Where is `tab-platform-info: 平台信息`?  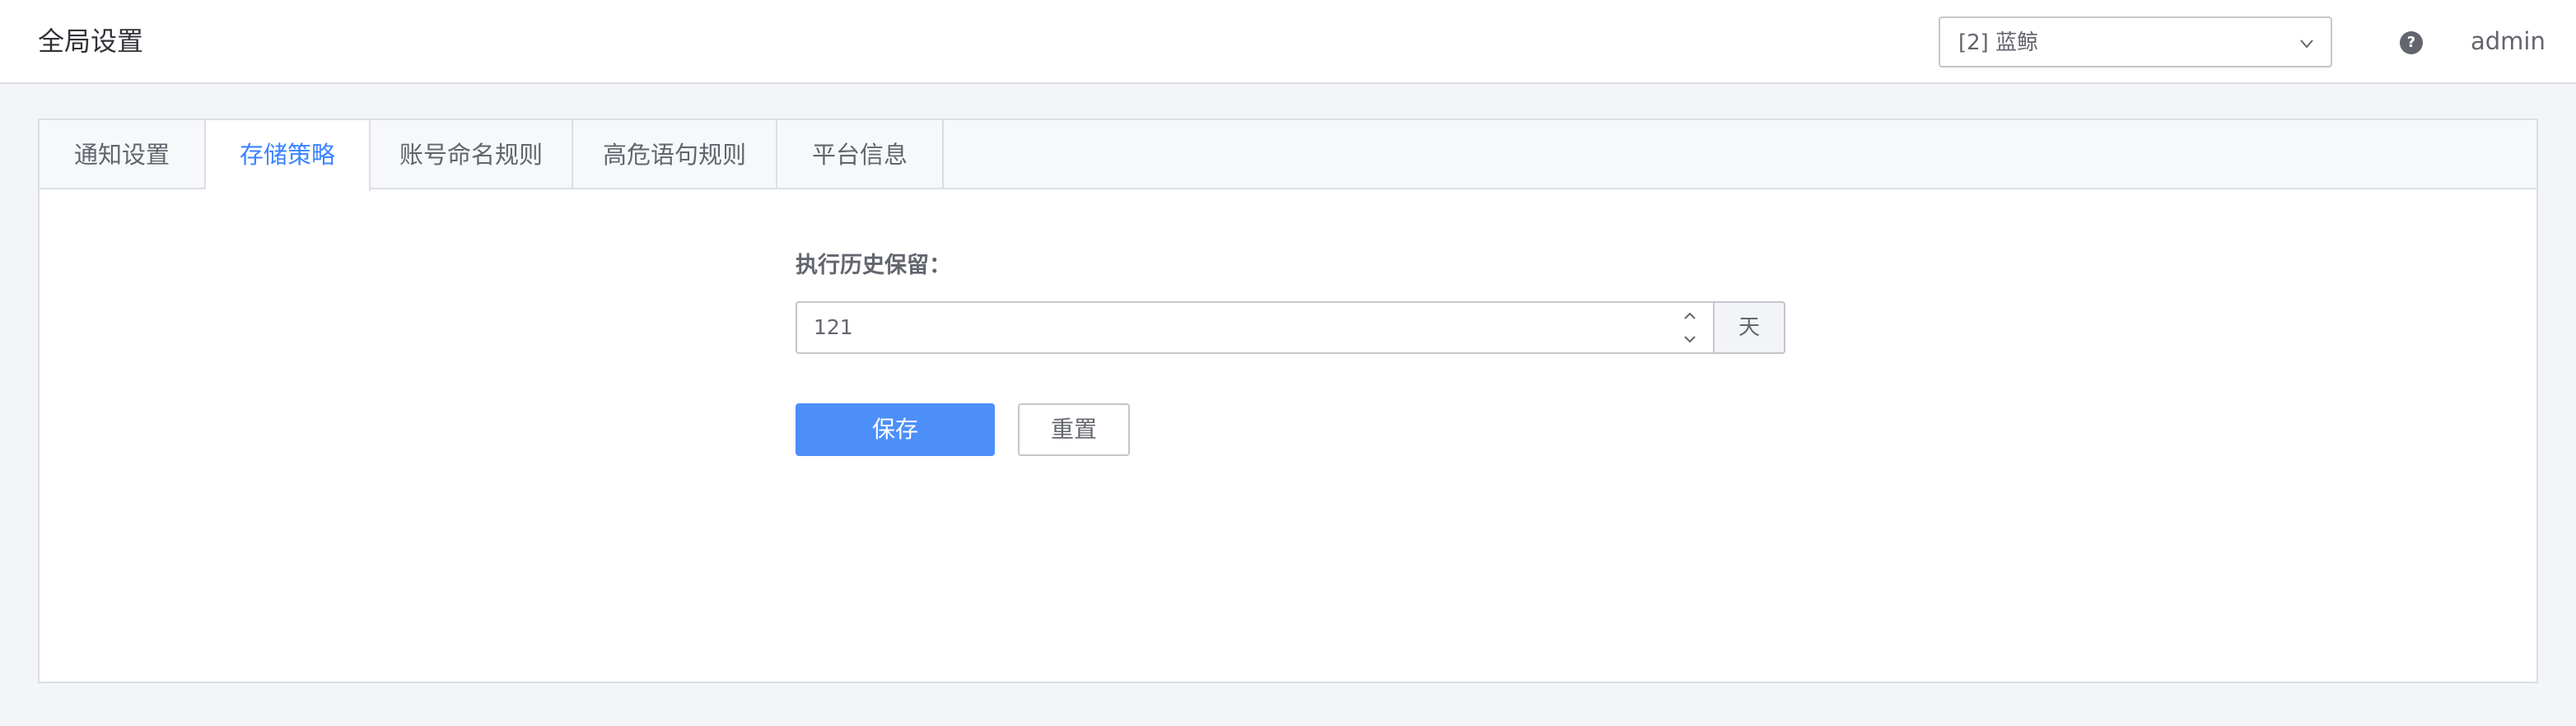 tab-platform-info: 平台信息 is located at coordinates (860, 154).